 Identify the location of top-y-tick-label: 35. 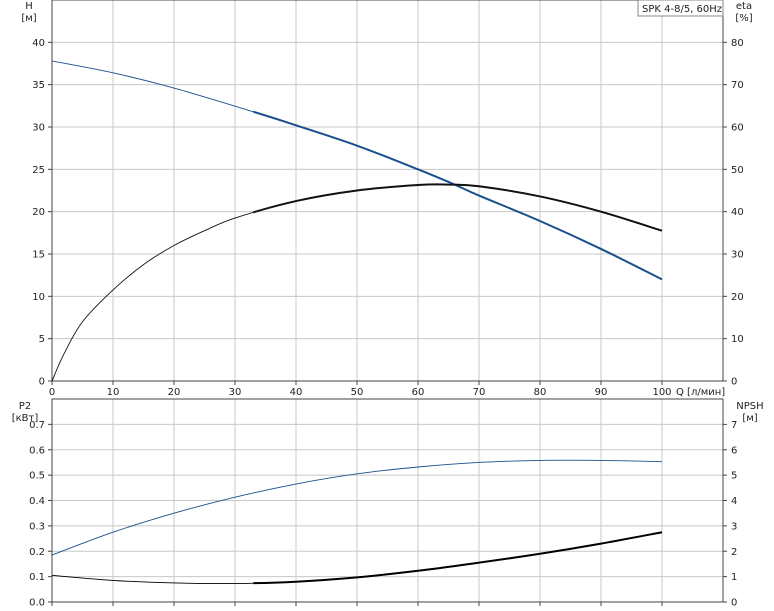
(38, 85).